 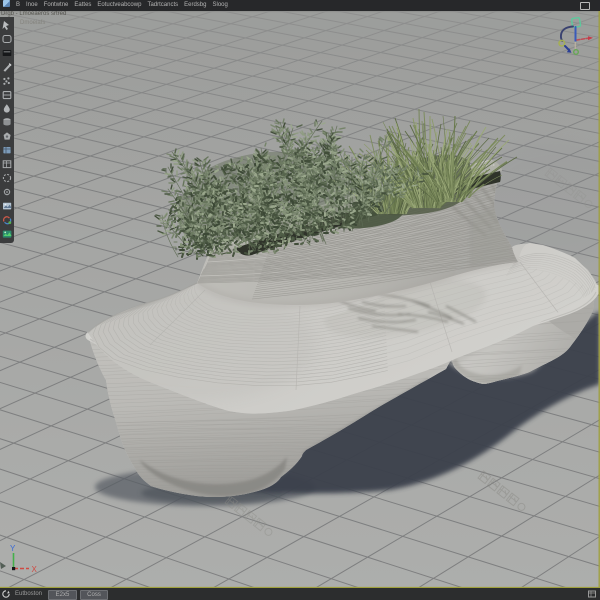 What do you see at coordinates (35, 569) in the screenshot?
I see `svg-text: X` at bounding box center [35, 569].